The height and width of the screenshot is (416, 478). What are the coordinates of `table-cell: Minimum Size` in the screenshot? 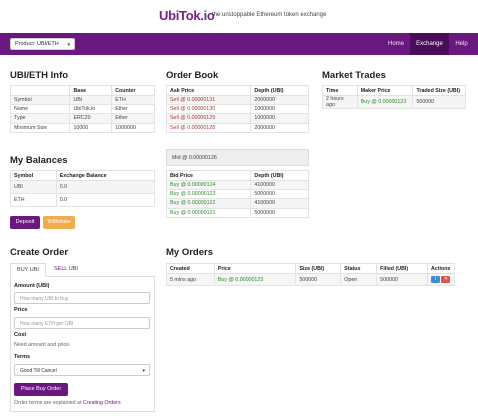 It's located at (40, 127).